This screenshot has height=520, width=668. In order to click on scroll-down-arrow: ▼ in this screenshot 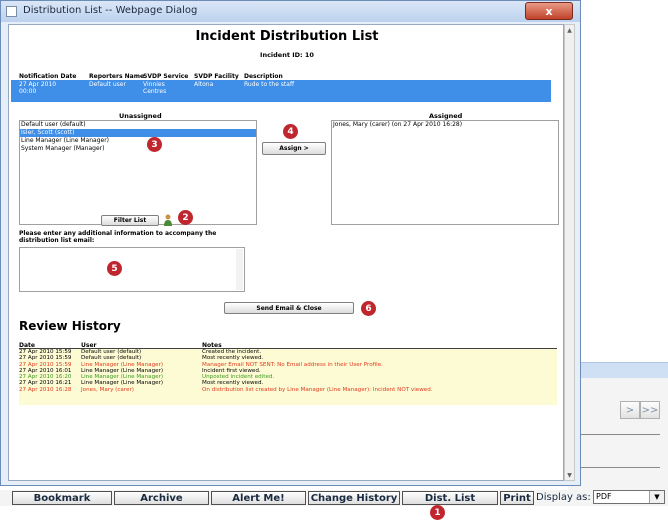, I will do `click(569, 475)`.